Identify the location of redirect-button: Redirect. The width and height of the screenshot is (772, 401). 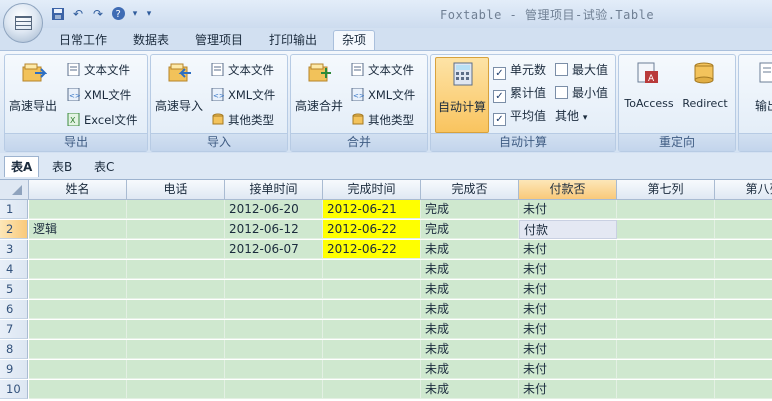
(705, 94).